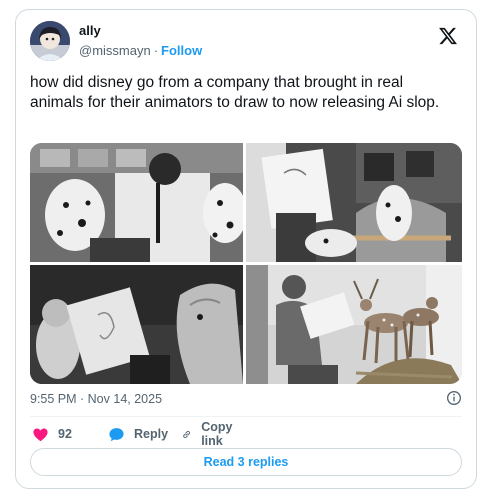 The width and height of the screenshot is (492, 497). Describe the element at coordinates (52, 434) in the screenshot. I see `like-button: 92` at that location.